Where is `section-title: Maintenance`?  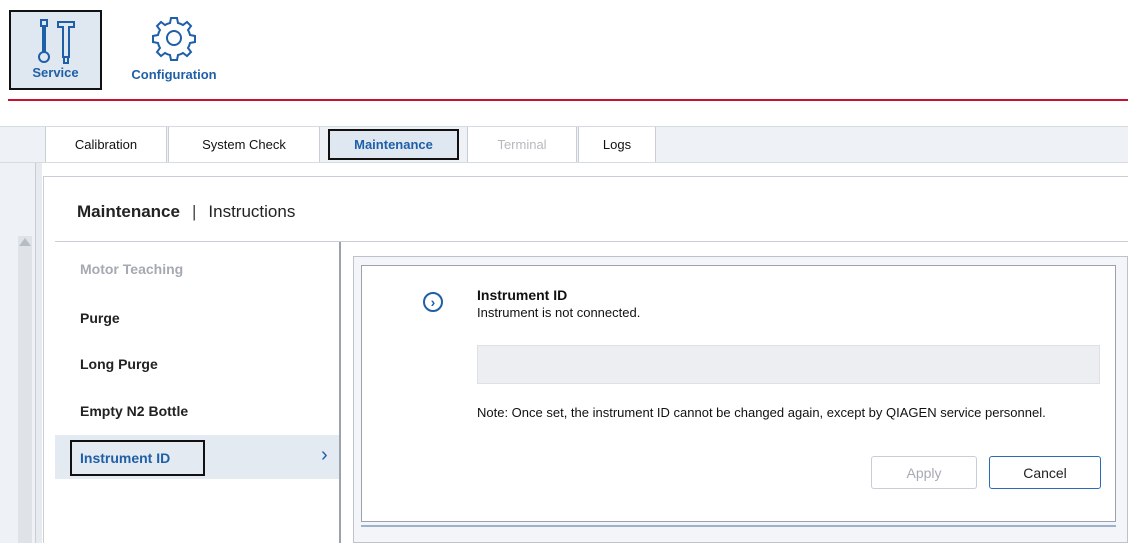
section-title: Maintenance is located at coordinates (128, 211).